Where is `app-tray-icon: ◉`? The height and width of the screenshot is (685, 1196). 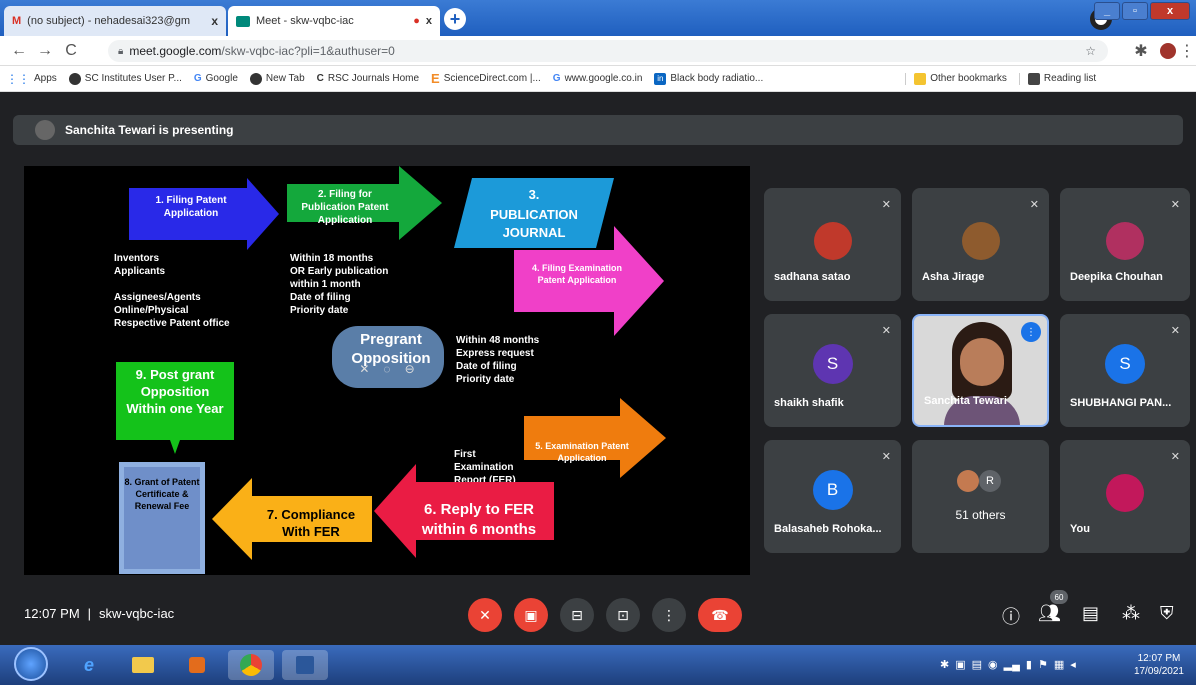 app-tray-icon: ◉ is located at coordinates (993, 664).